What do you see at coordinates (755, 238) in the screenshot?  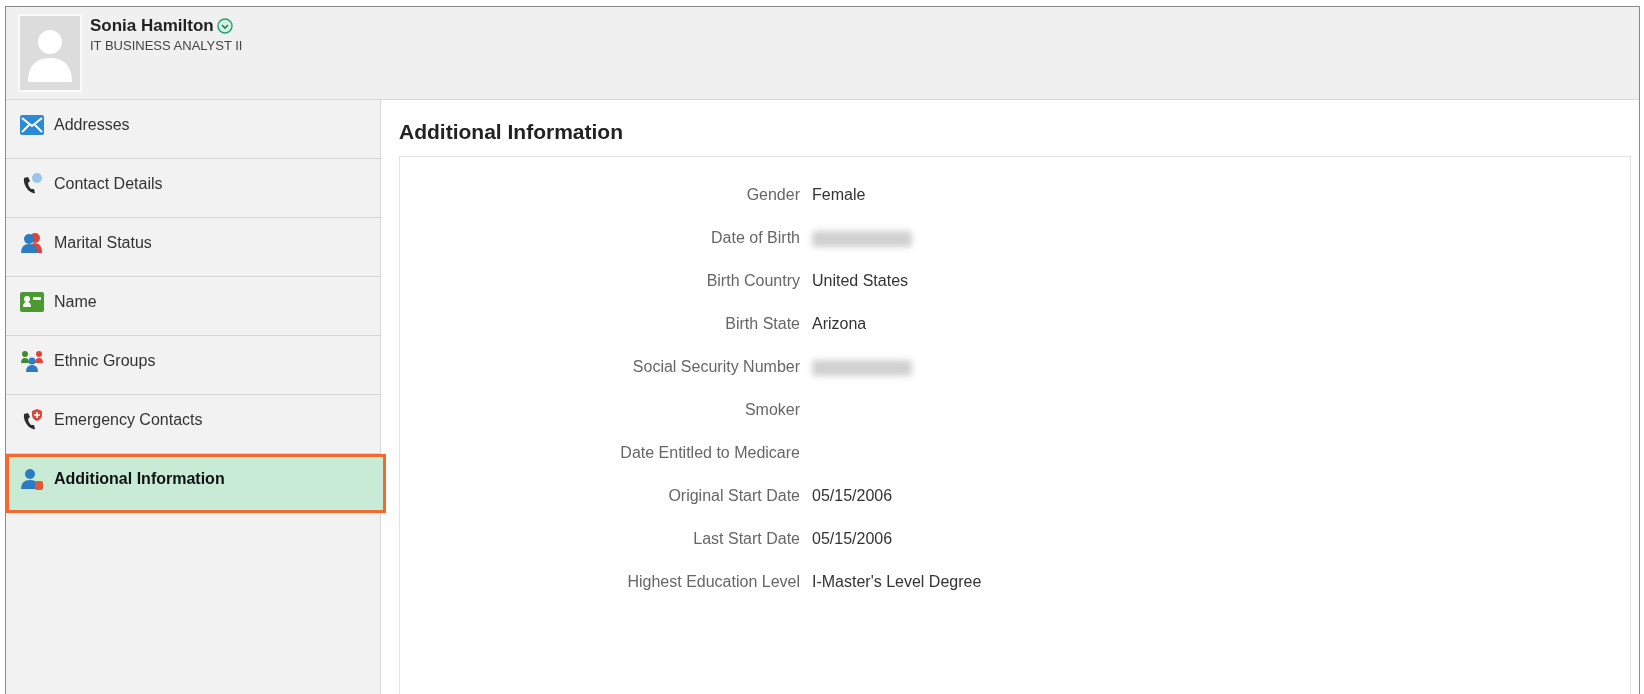 I see `field-label: Date of Birth` at bounding box center [755, 238].